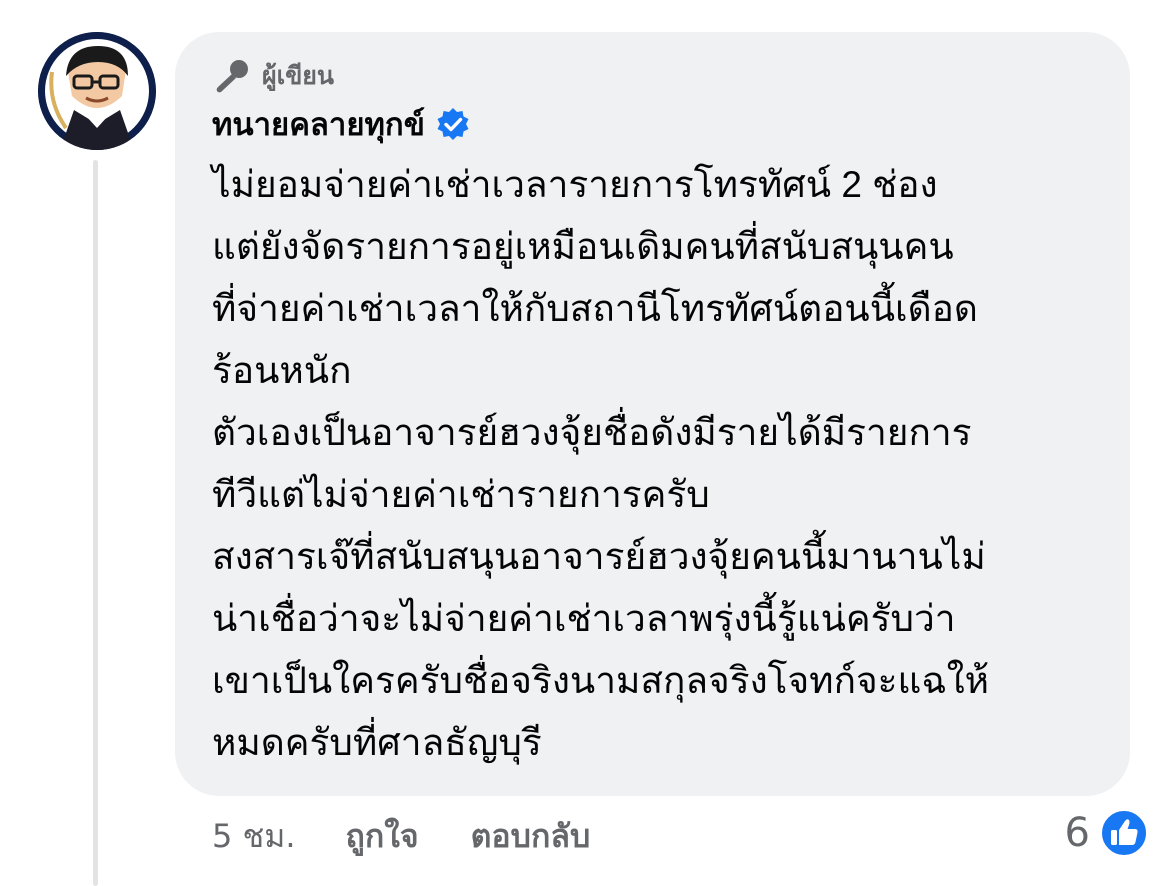  I want to click on comment-line: ร้อนหนัก, so click(282, 370).